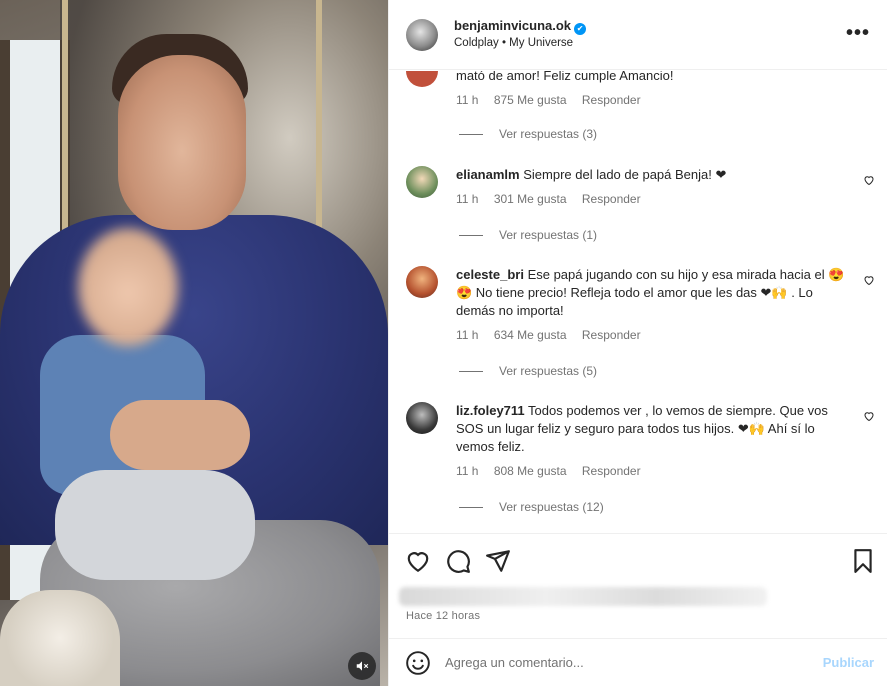  Describe the element at coordinates (530, 335) in the screenshot. I see `comment-likes: 634 Me gusta` at that location.